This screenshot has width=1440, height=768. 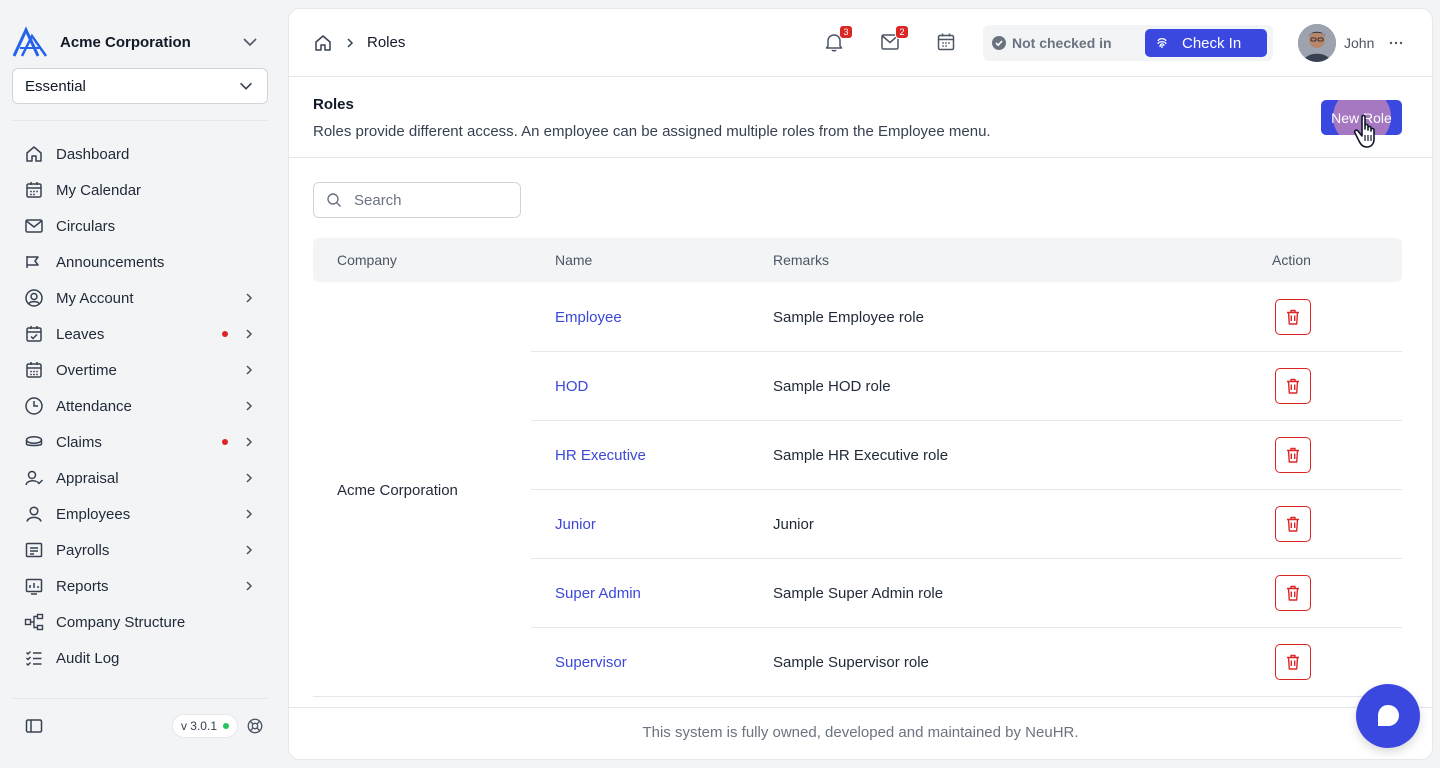 I want to click on sidebar-item-label: Circulars, so click(x=86, y=226).